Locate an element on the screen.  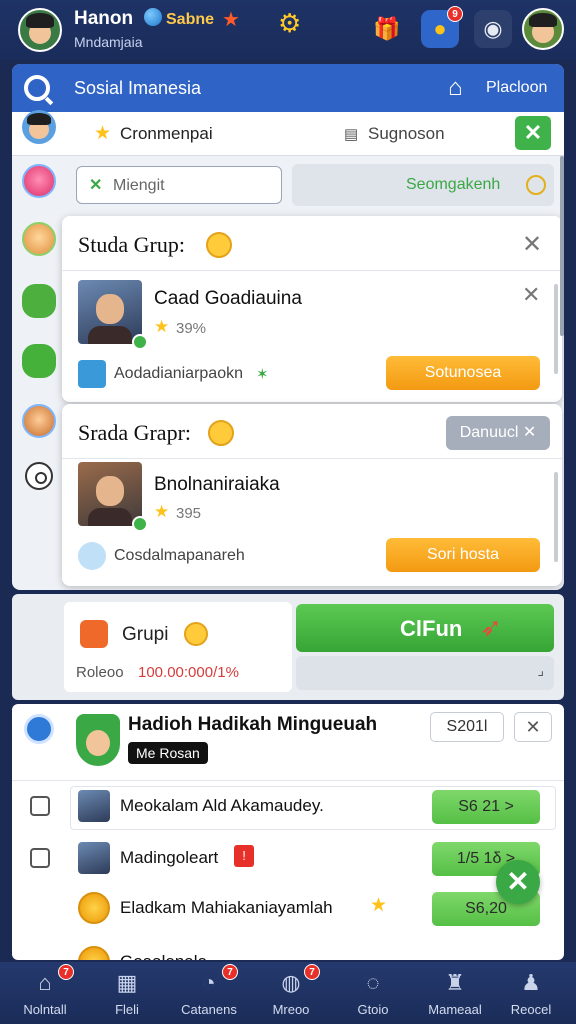
dismiss-chip: Danuucl ✕ is located at coordinates (498, 433).